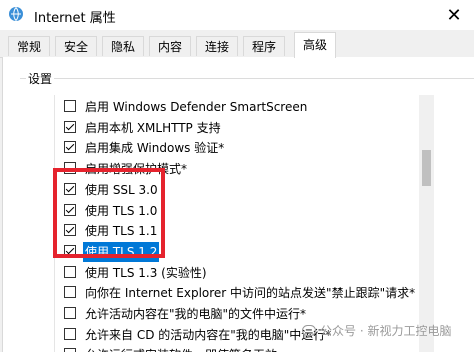 The image size is (474, 352). I want to click on close-icon: ✕, so click(454, 15).